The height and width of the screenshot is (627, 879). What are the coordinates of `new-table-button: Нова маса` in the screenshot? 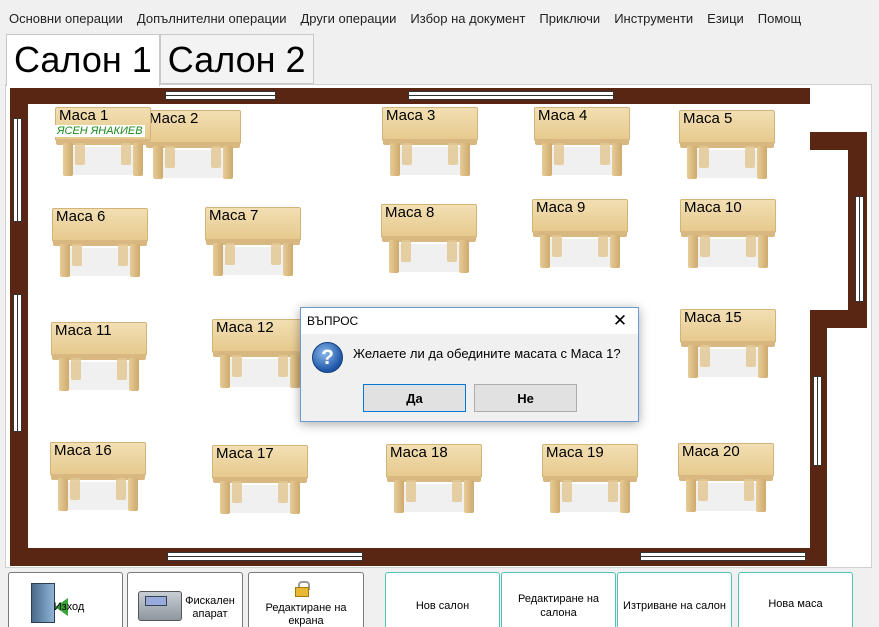 It's located at (795, 599).